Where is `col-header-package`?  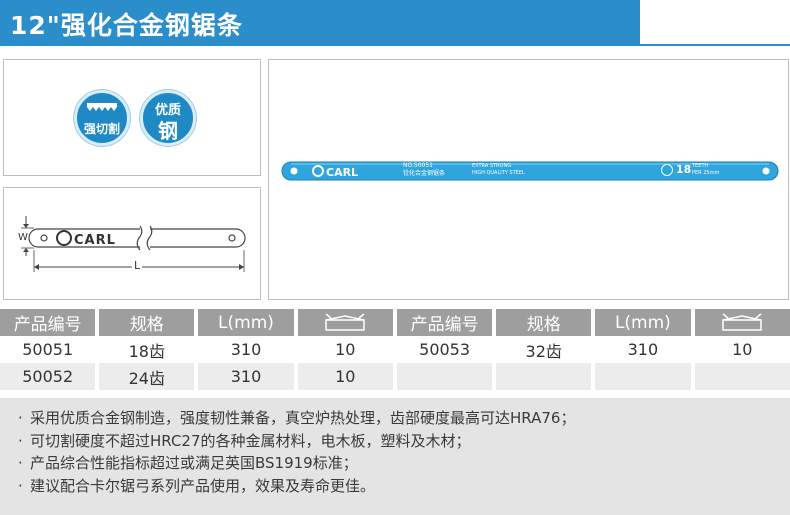
col-header-package is located at coordinates (345, 322).